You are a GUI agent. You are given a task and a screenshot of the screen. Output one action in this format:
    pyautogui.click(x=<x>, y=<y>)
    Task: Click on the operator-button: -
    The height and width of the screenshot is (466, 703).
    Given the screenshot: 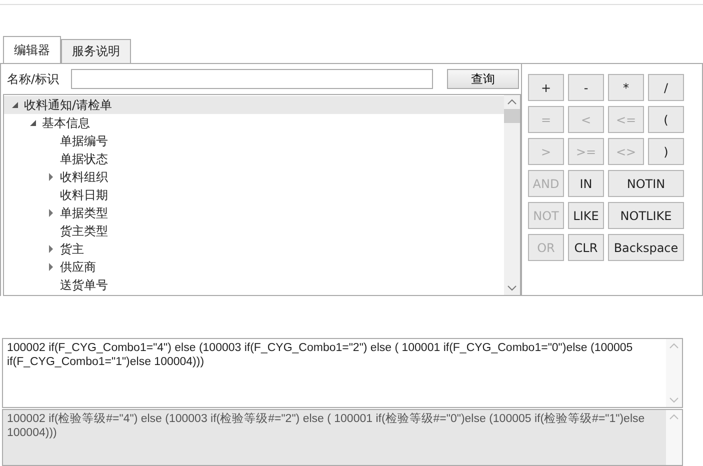 What is the action you would take?
    pyautogui.click(x=586, y=87)
    